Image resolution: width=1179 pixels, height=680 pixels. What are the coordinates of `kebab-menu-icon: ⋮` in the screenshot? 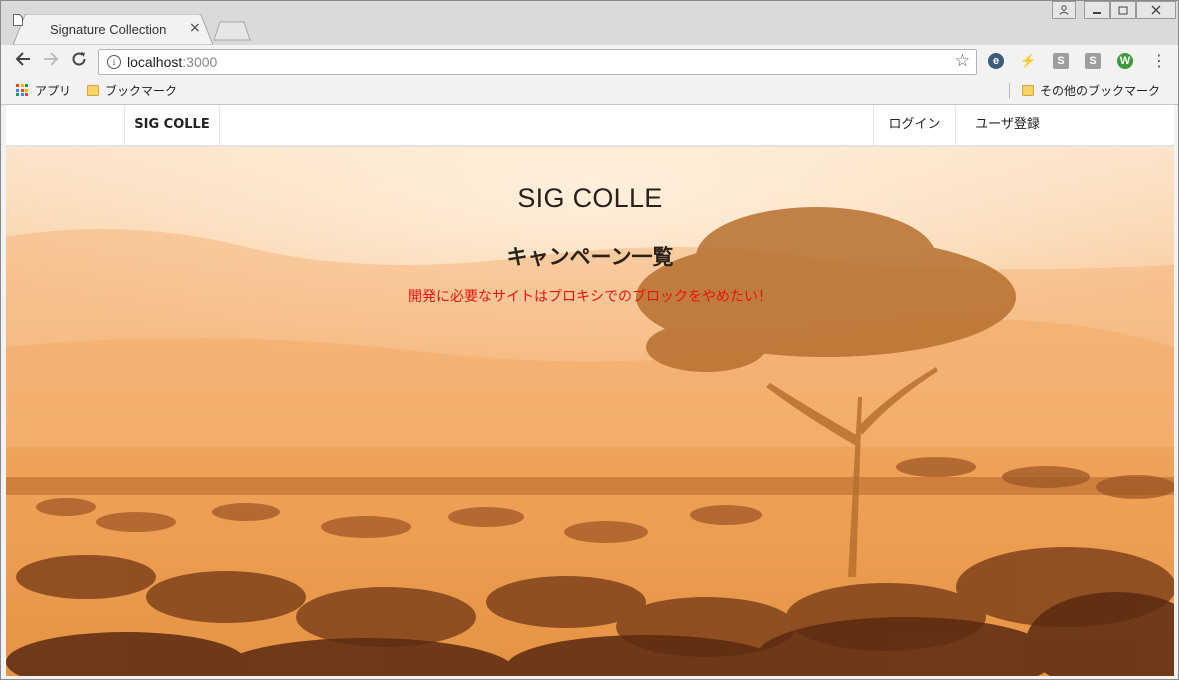 It's located at (1159, 60).